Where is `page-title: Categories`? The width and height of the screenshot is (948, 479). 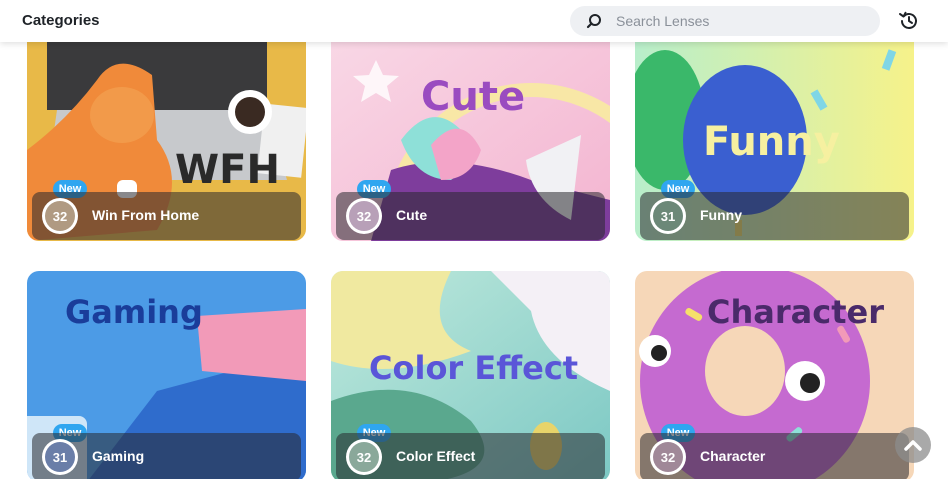 page-title: Categories is located at coordinates (61, 20).